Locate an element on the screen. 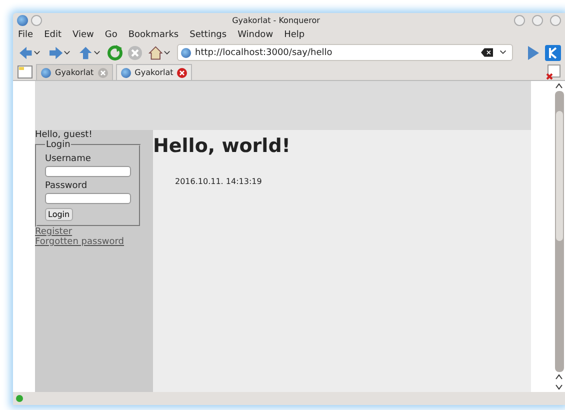 The height and width of the screenshot is (410, 565). menu-item: Window is located at coordinates (256, 35).